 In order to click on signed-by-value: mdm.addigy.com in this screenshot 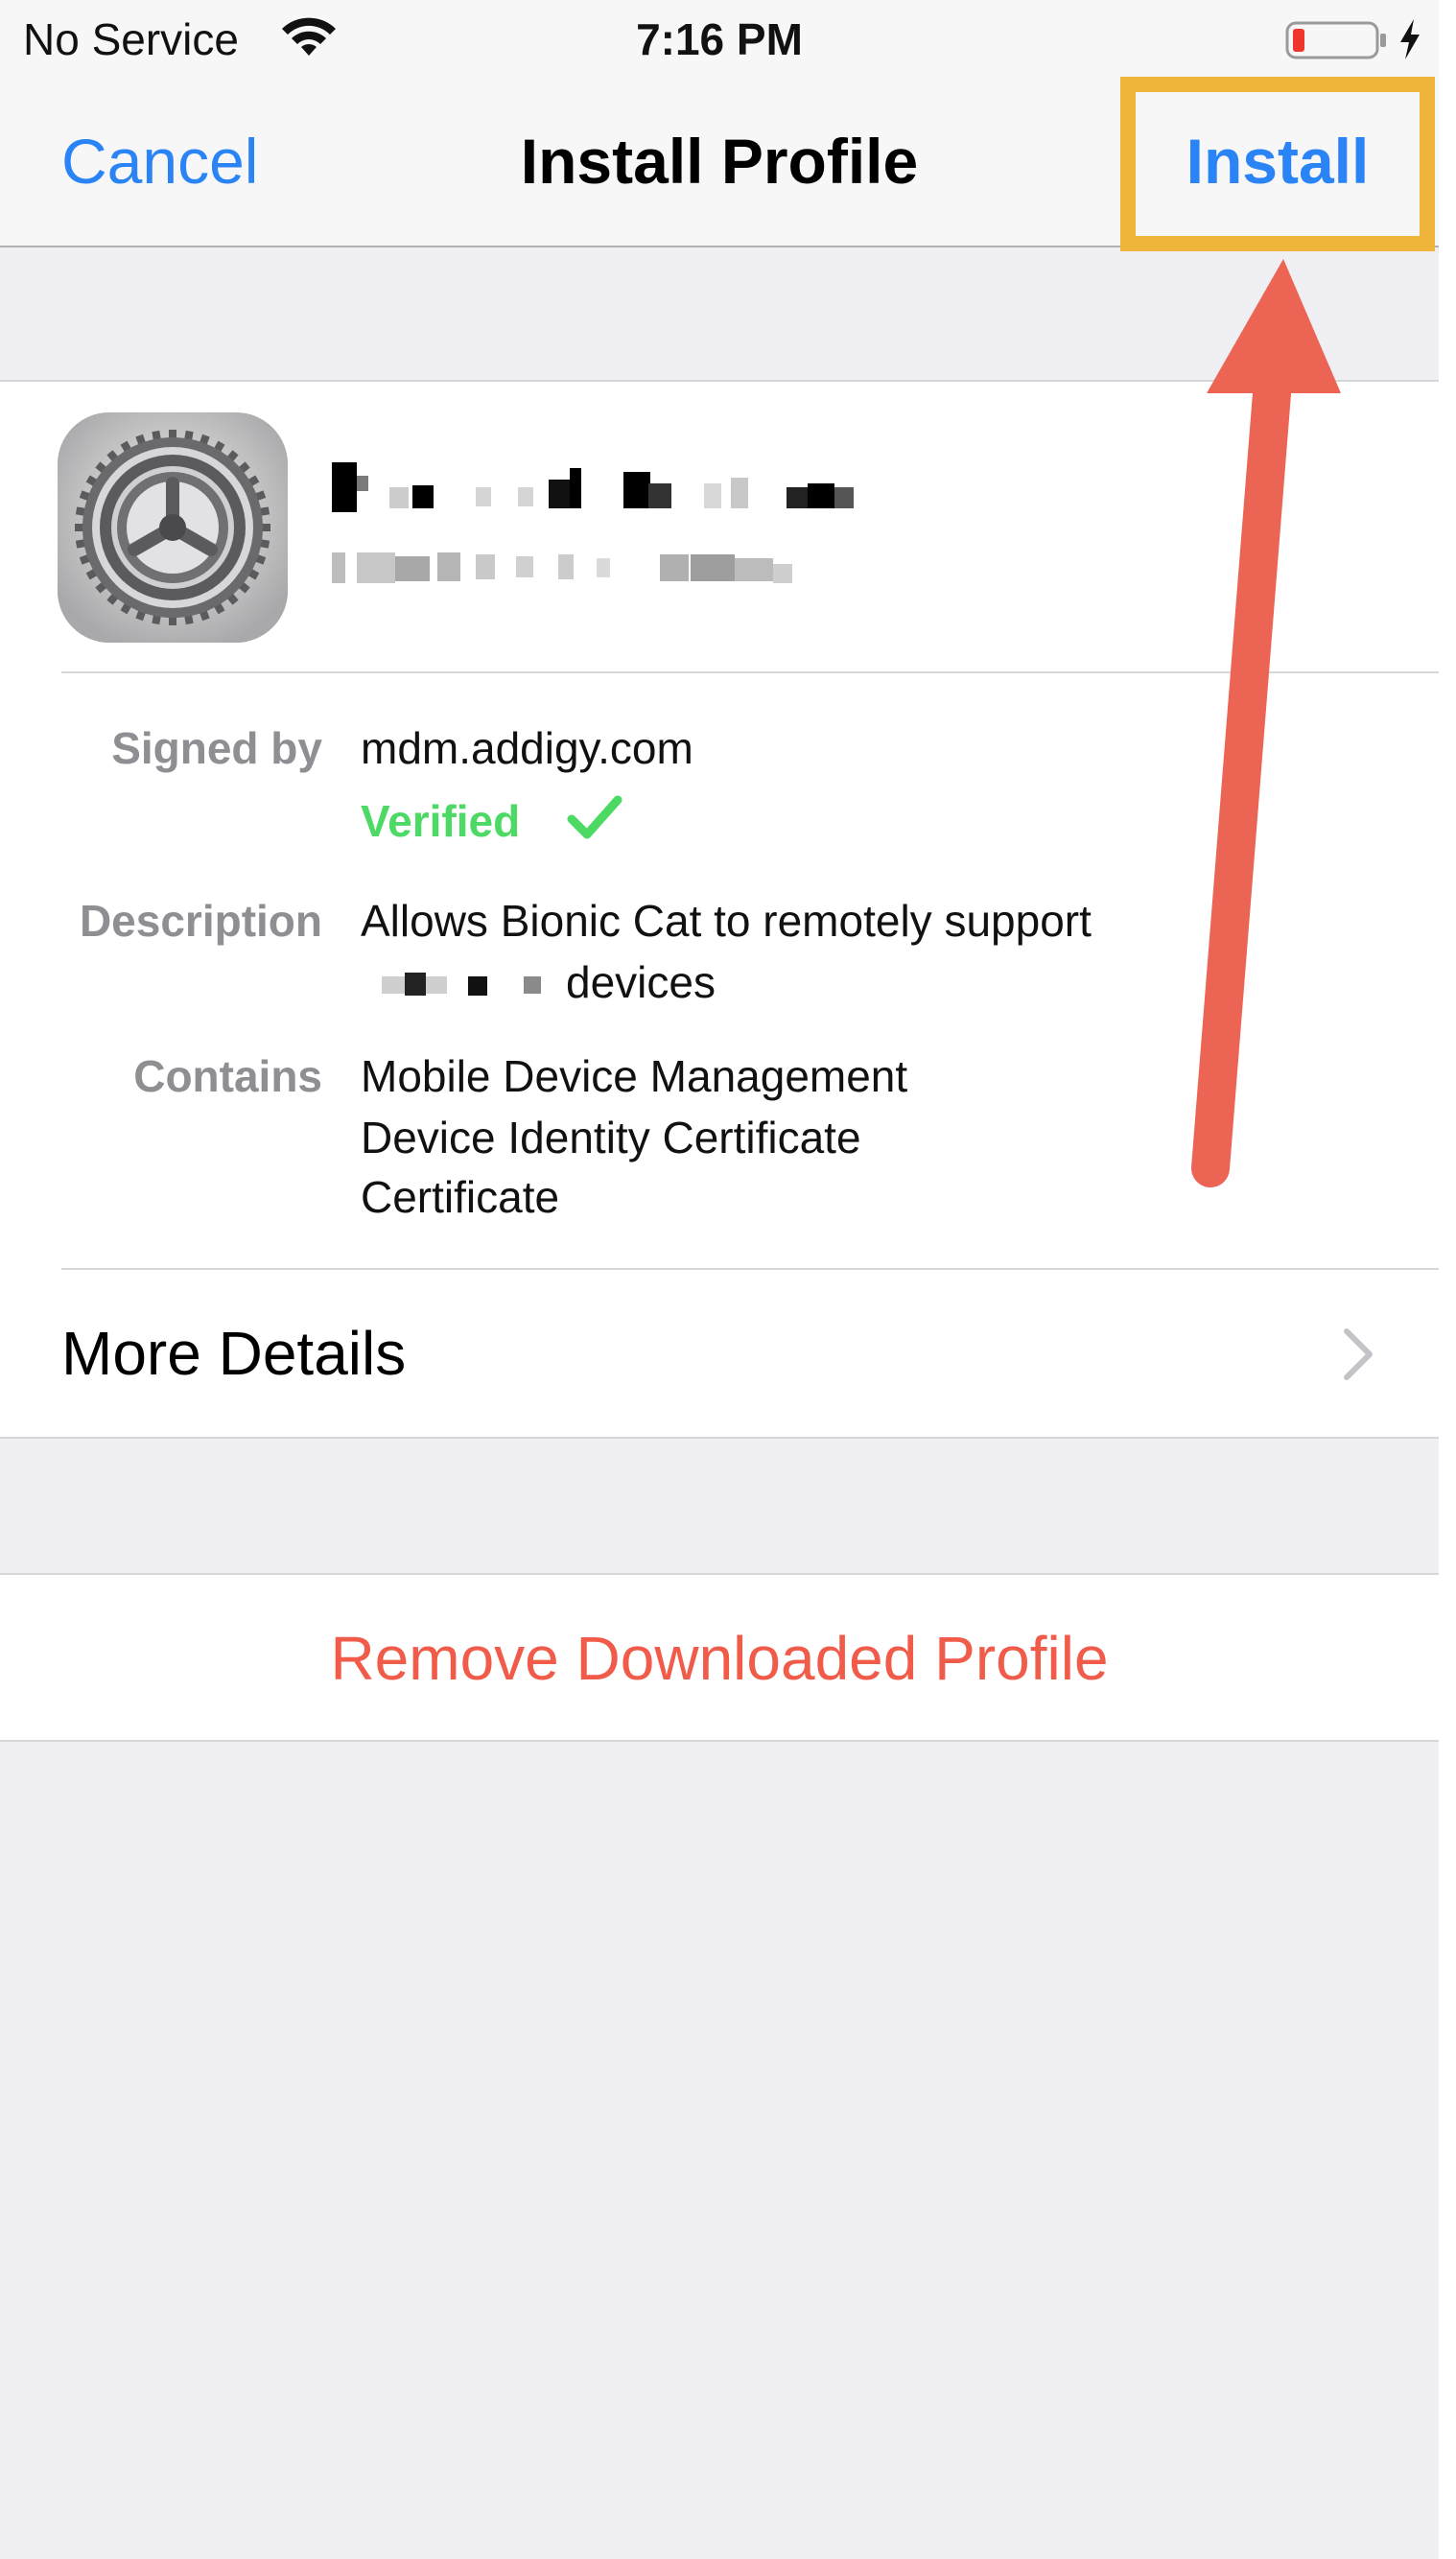, I will do `click(527, 748)`.